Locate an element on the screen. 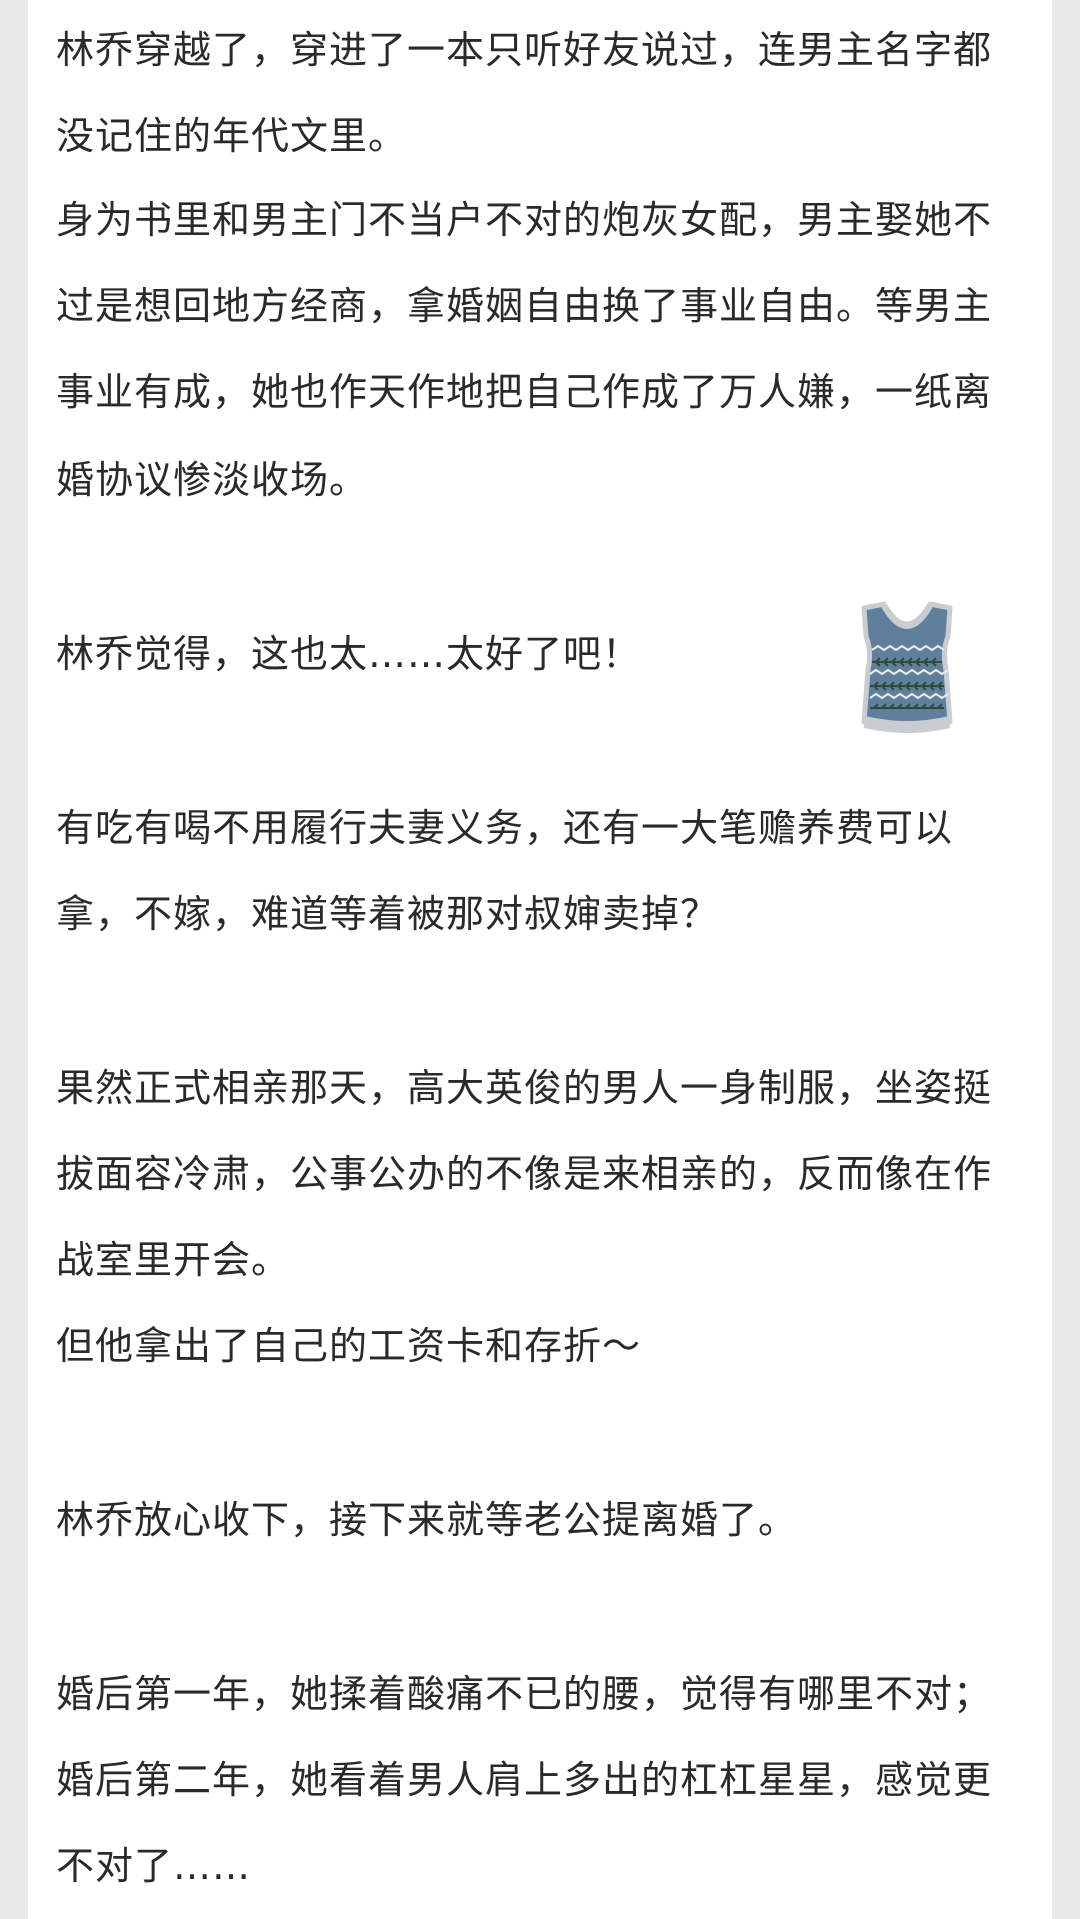 Image resolution: width=1080 pixels, height=1919 pixels. text-line: 没记住的年代文里。 is located at coordinates (232, 136).